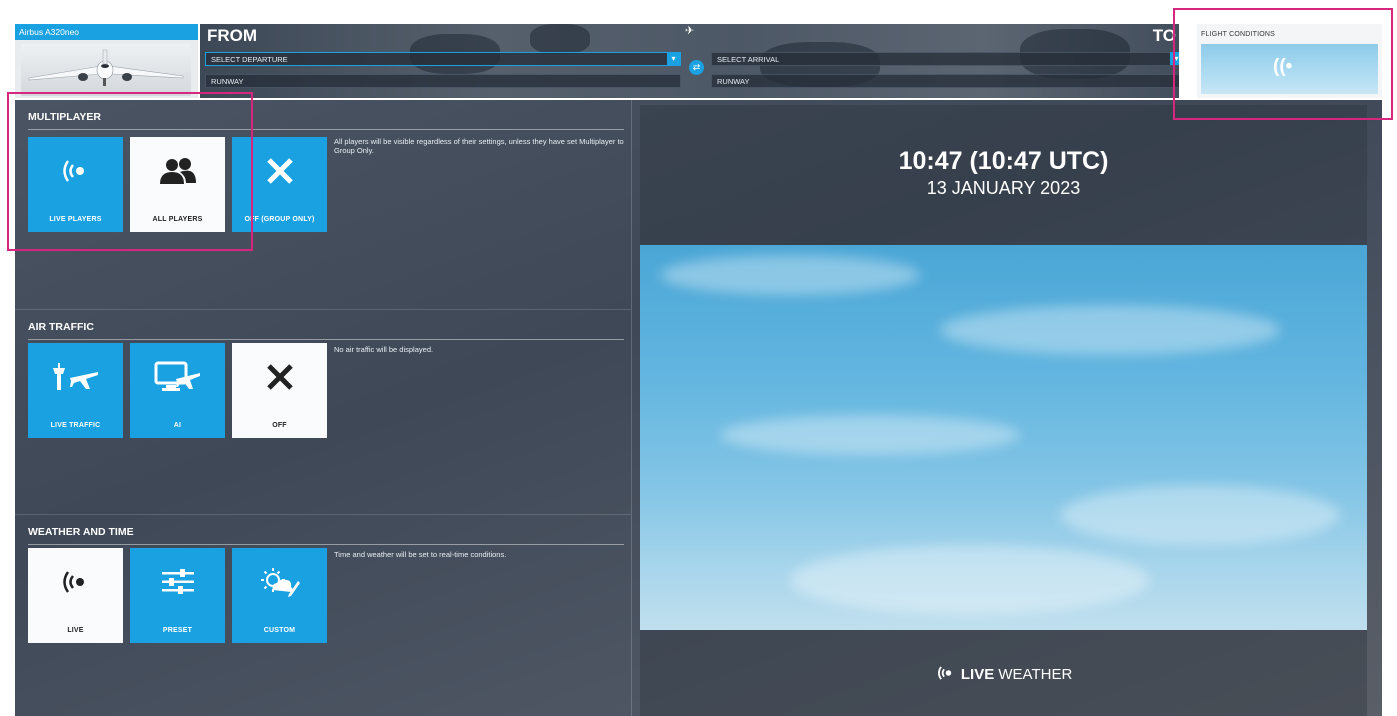  What do you see at coordinates (279, 582) in the screenshot?
I see `sun-cloud-edit-icon` at bounding box center [279, 582].